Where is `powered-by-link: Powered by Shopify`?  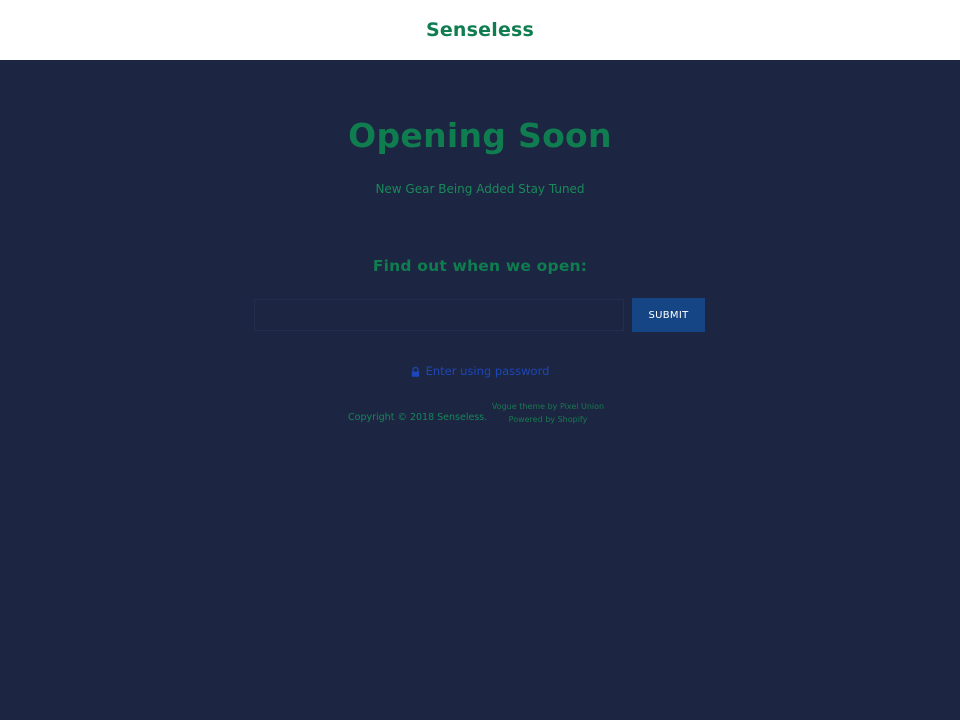 powered-by-link: Powered by Shopify is located at coordinates (548, 419).